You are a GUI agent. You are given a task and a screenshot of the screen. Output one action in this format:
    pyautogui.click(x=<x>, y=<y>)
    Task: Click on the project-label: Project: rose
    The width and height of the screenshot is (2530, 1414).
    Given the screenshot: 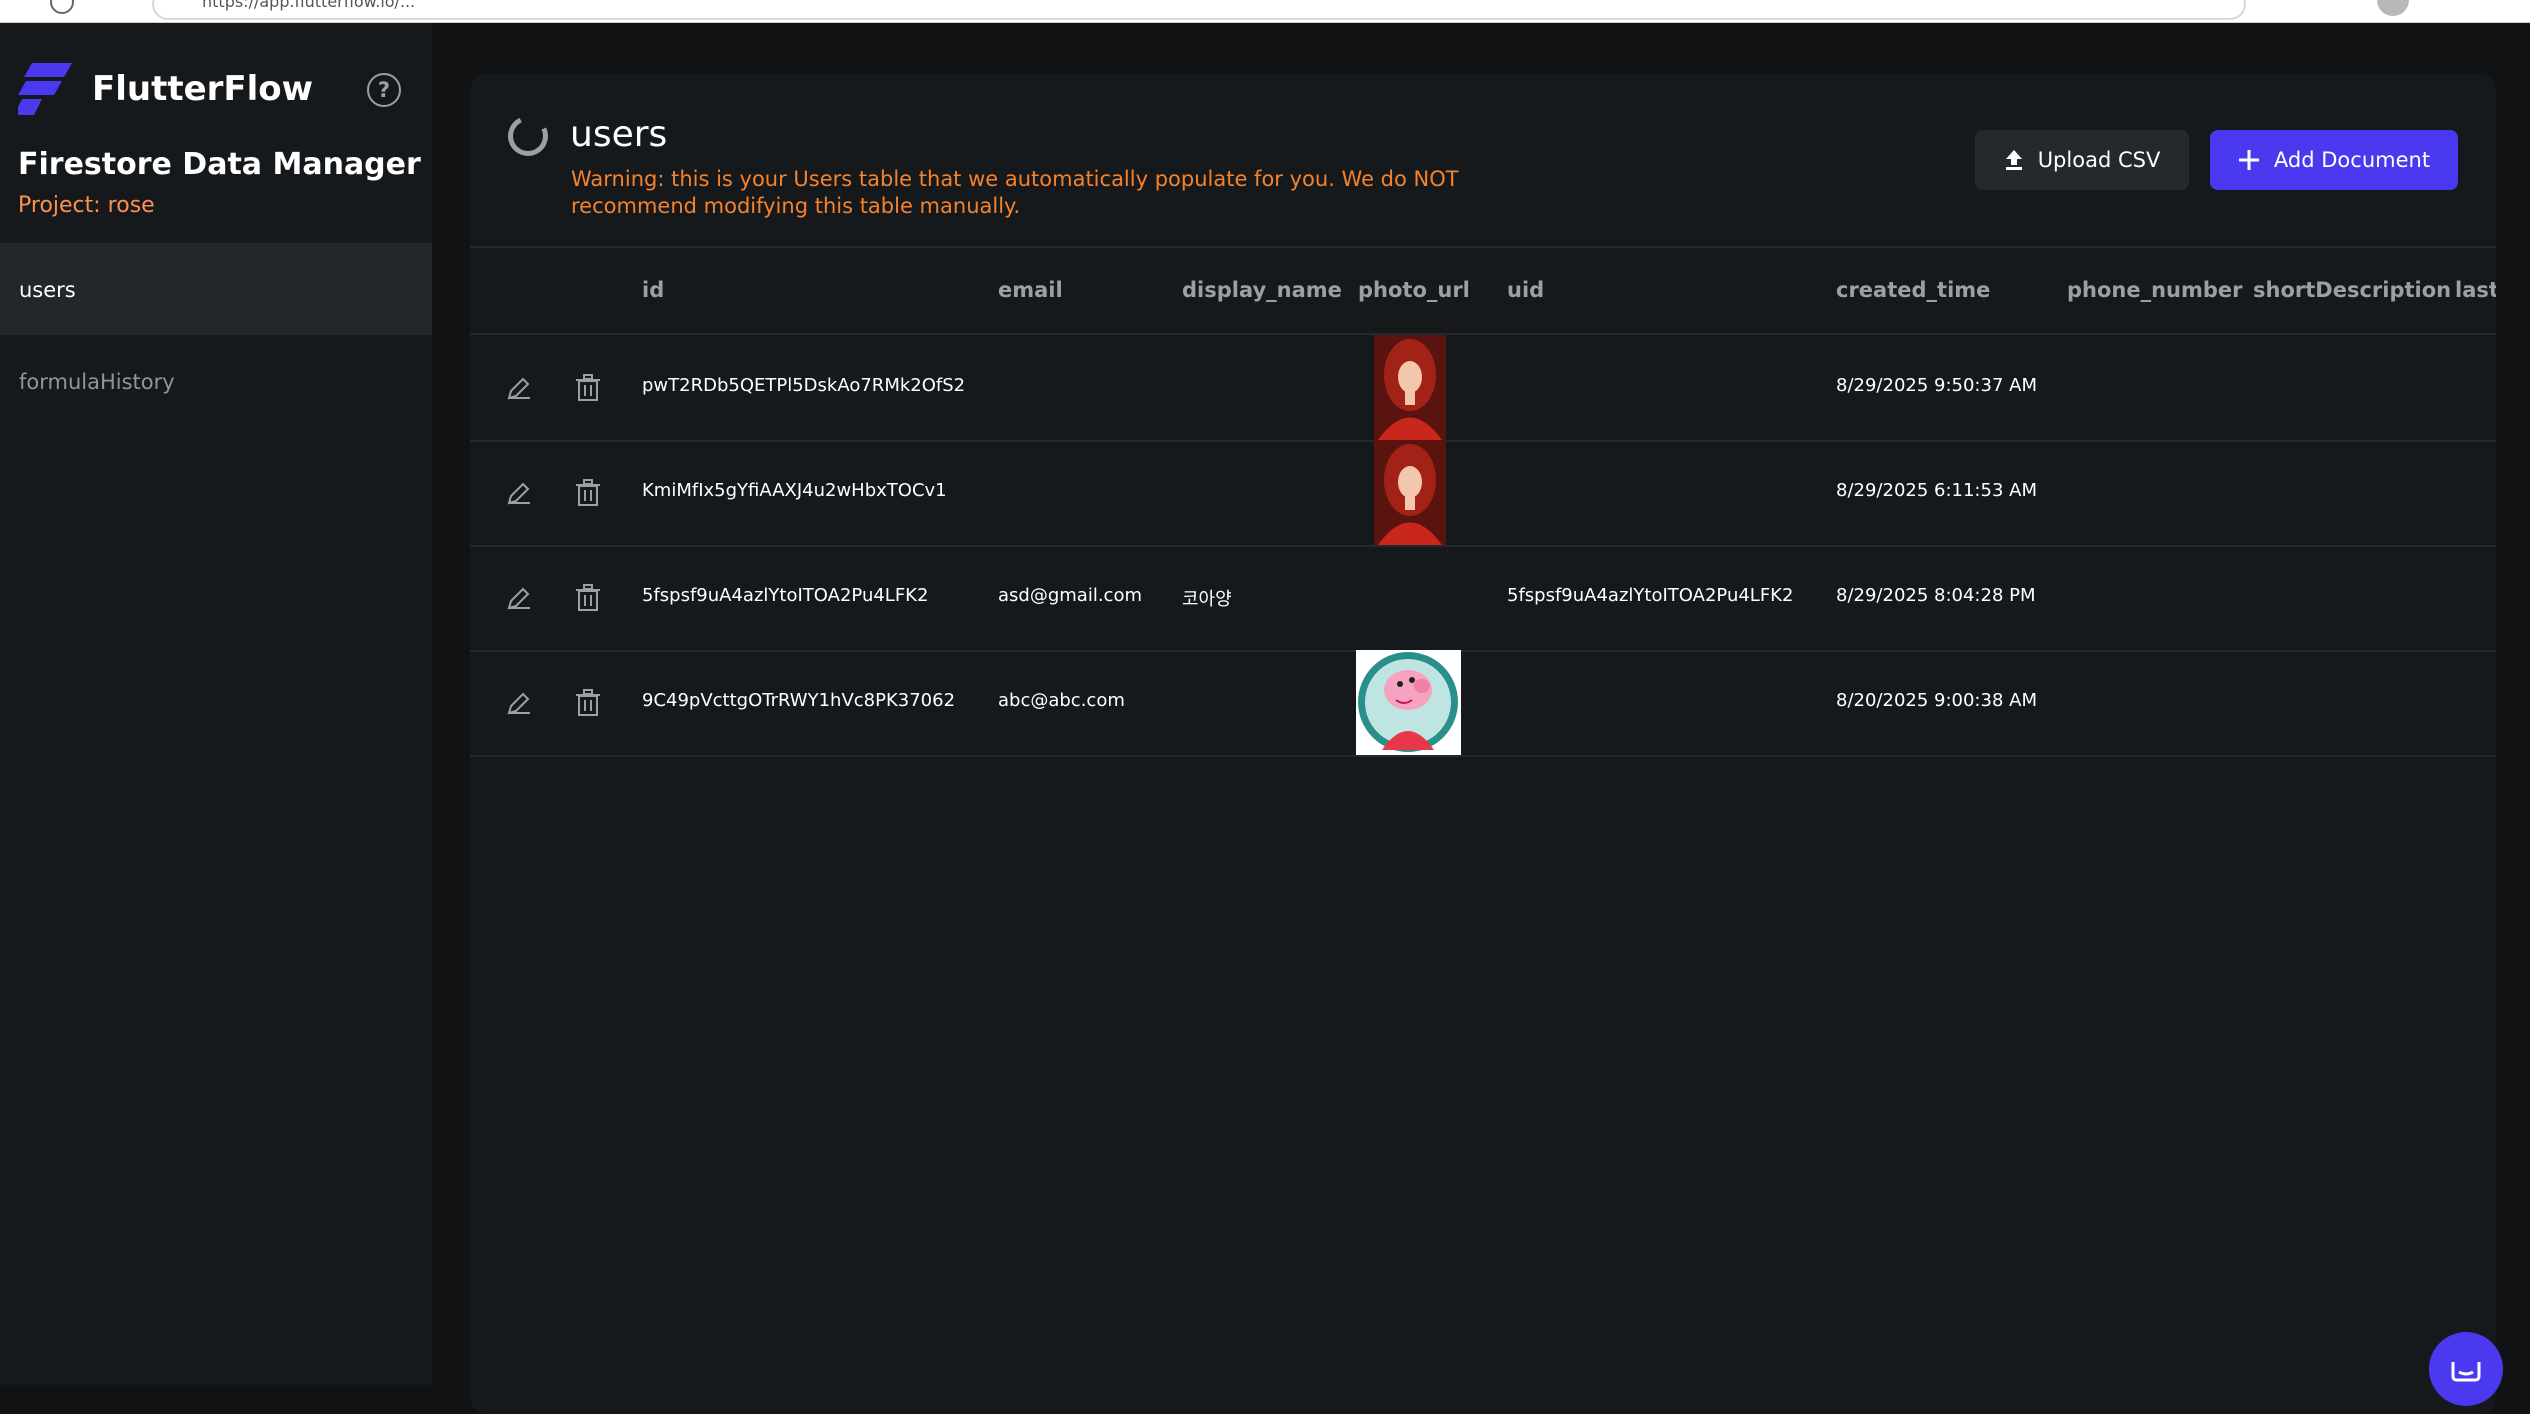 What is the action you would take?
    pyautogui.click(x=86, y=205)
    